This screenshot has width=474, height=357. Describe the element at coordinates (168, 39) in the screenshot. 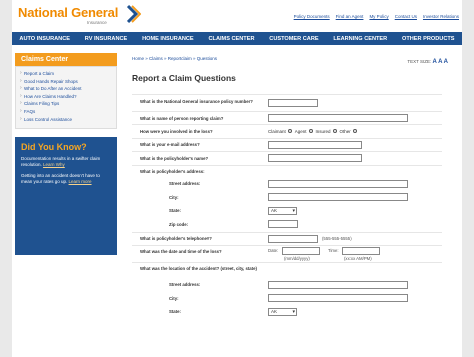

I see `nav-home-insurance: HOME INSURANCE` at that location.